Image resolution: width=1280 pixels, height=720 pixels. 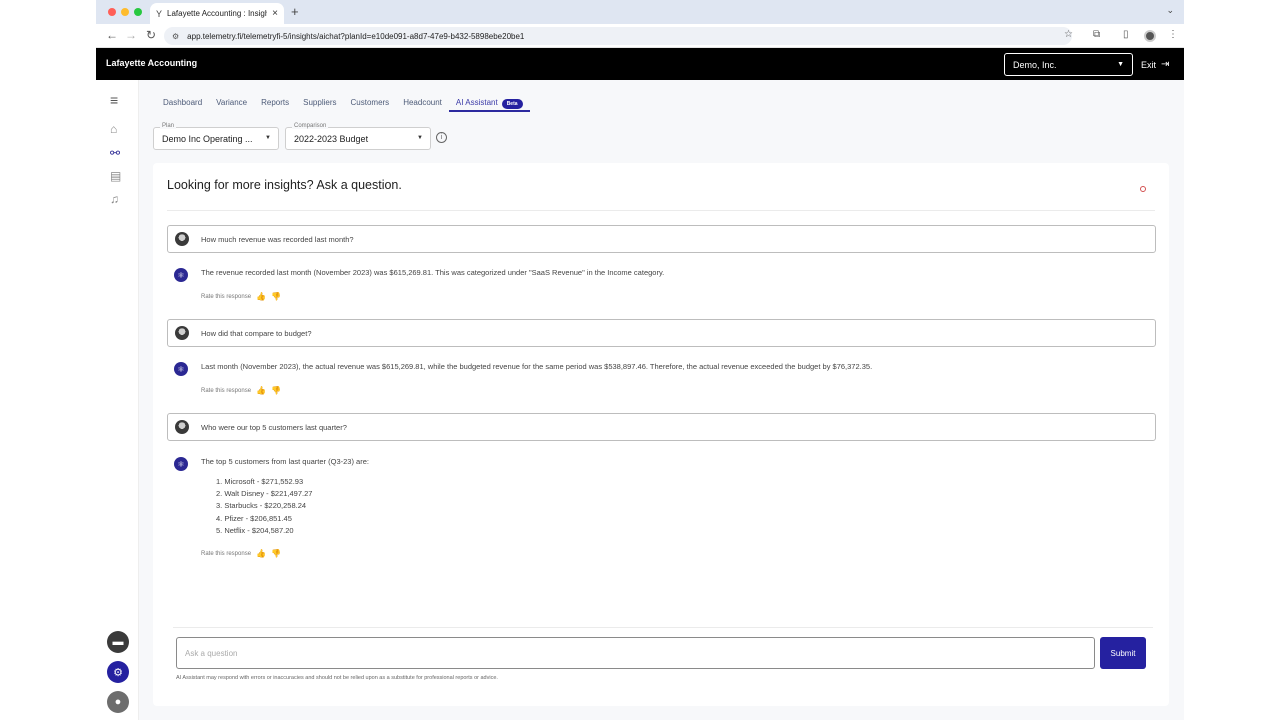 I want to click on puzzle-icon: ⧉, so click(x=1096, y=34).